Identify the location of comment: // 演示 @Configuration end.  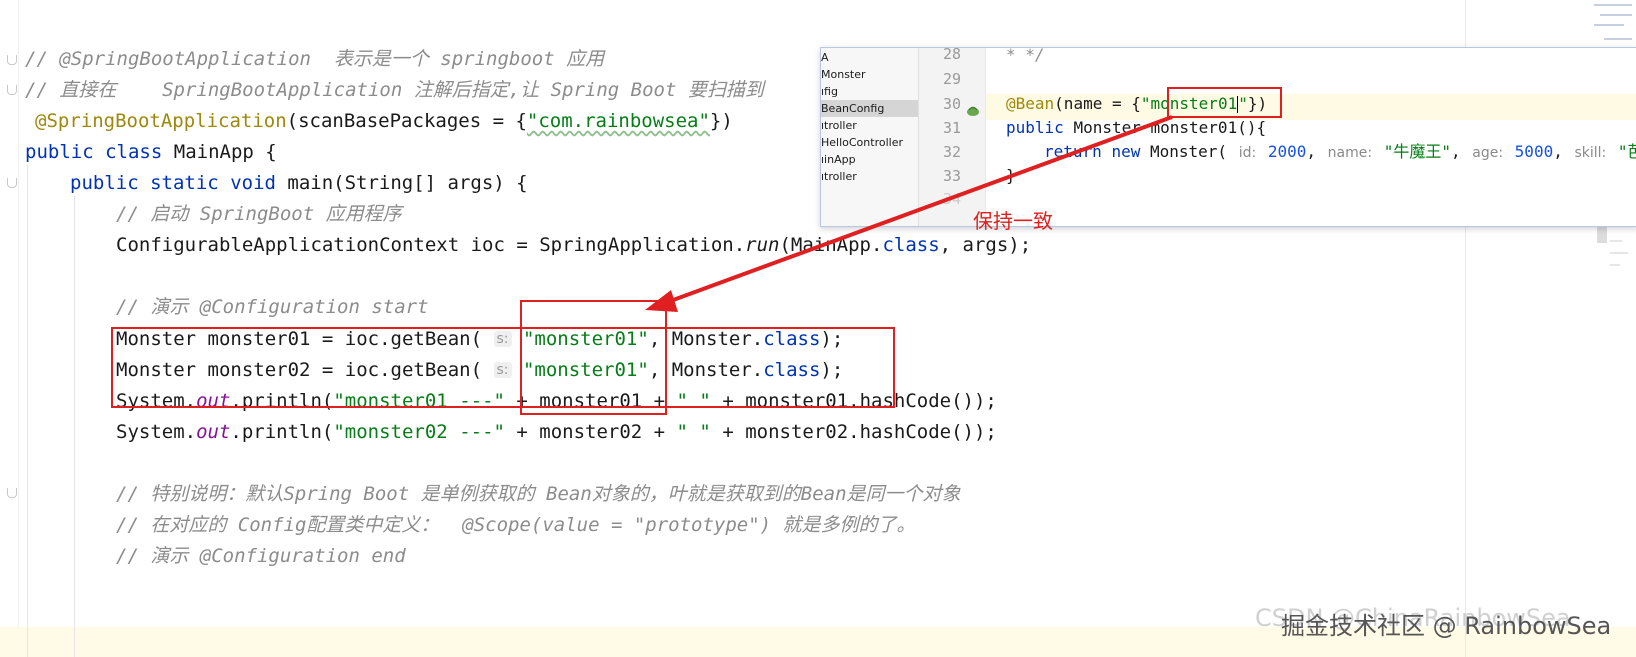
(261, 556).